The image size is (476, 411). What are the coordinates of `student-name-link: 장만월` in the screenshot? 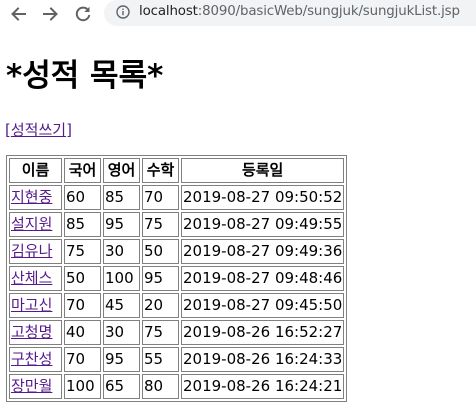 It's located at (31, 386).